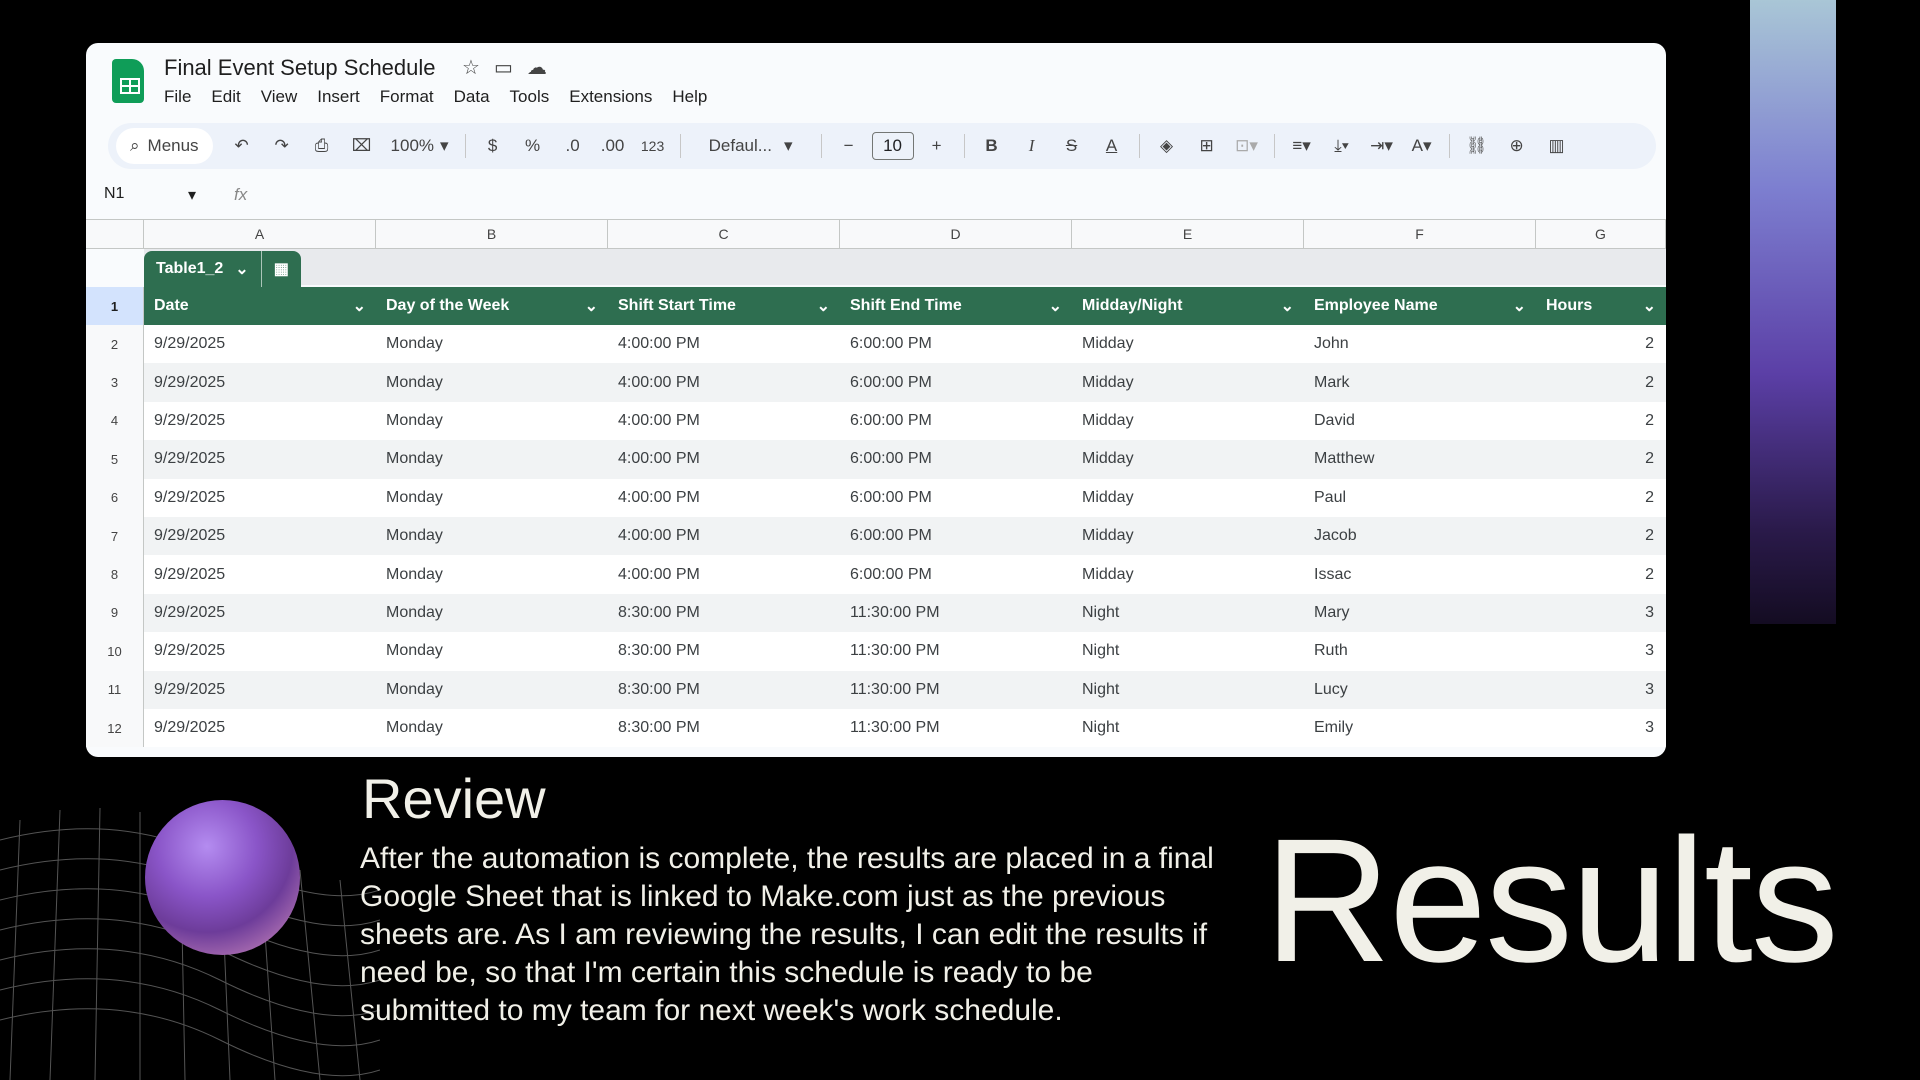  I want to click on header-midday-night: Midday/Night ⌄, so click(1188, 306).